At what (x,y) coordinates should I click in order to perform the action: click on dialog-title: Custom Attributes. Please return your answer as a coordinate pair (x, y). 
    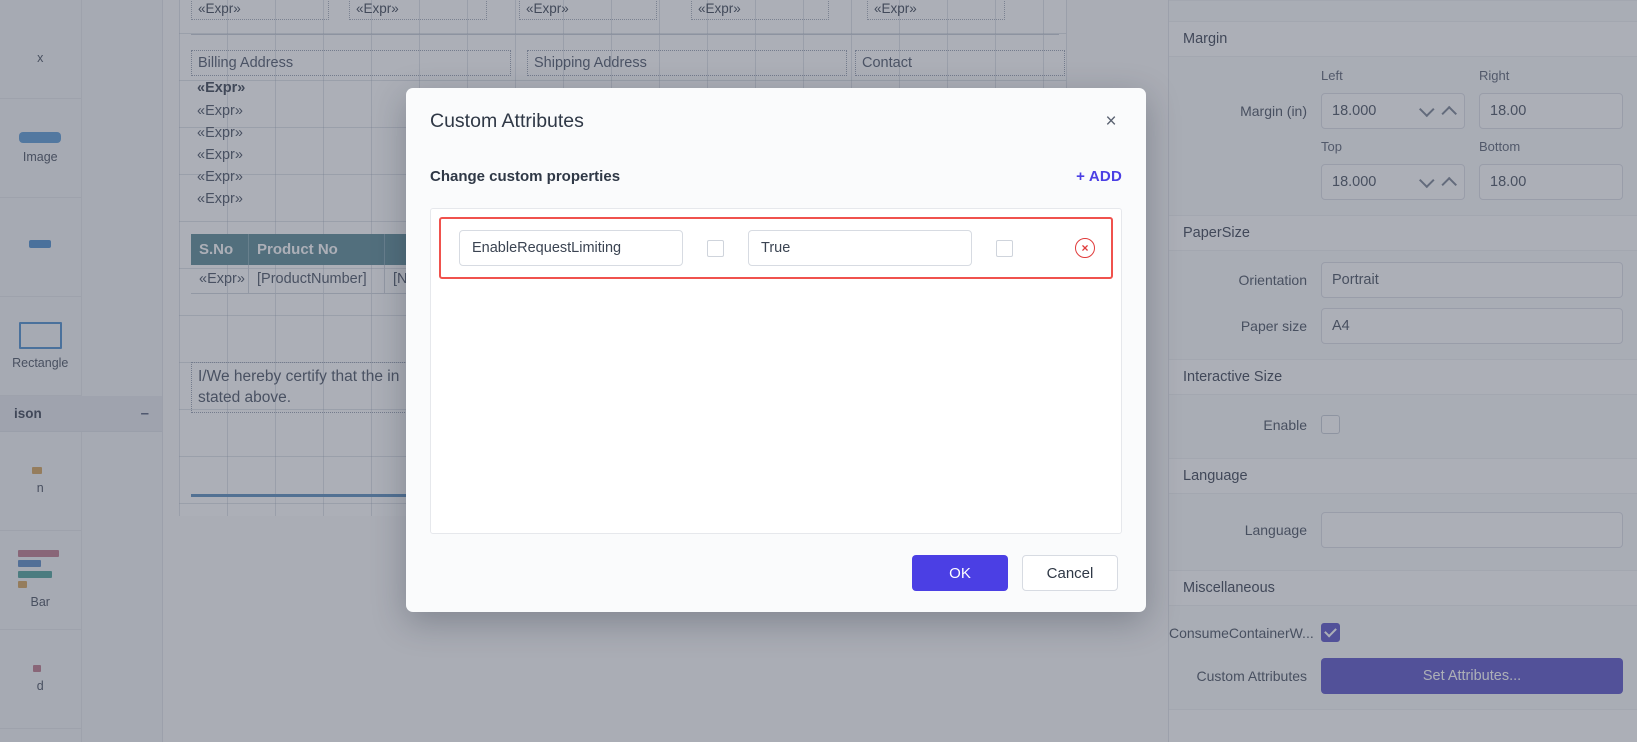
    Looking at the image, I should click on (507, 120).